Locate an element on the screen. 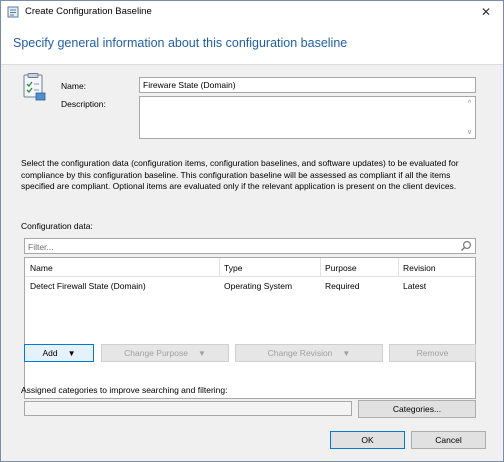 The image size is (504, 462). close-icon: ✕ is located at coordinates (486, 12).